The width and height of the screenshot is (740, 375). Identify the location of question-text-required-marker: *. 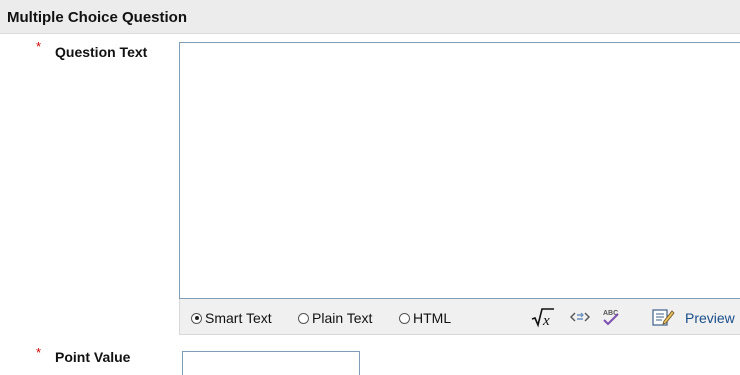
(39, 46).